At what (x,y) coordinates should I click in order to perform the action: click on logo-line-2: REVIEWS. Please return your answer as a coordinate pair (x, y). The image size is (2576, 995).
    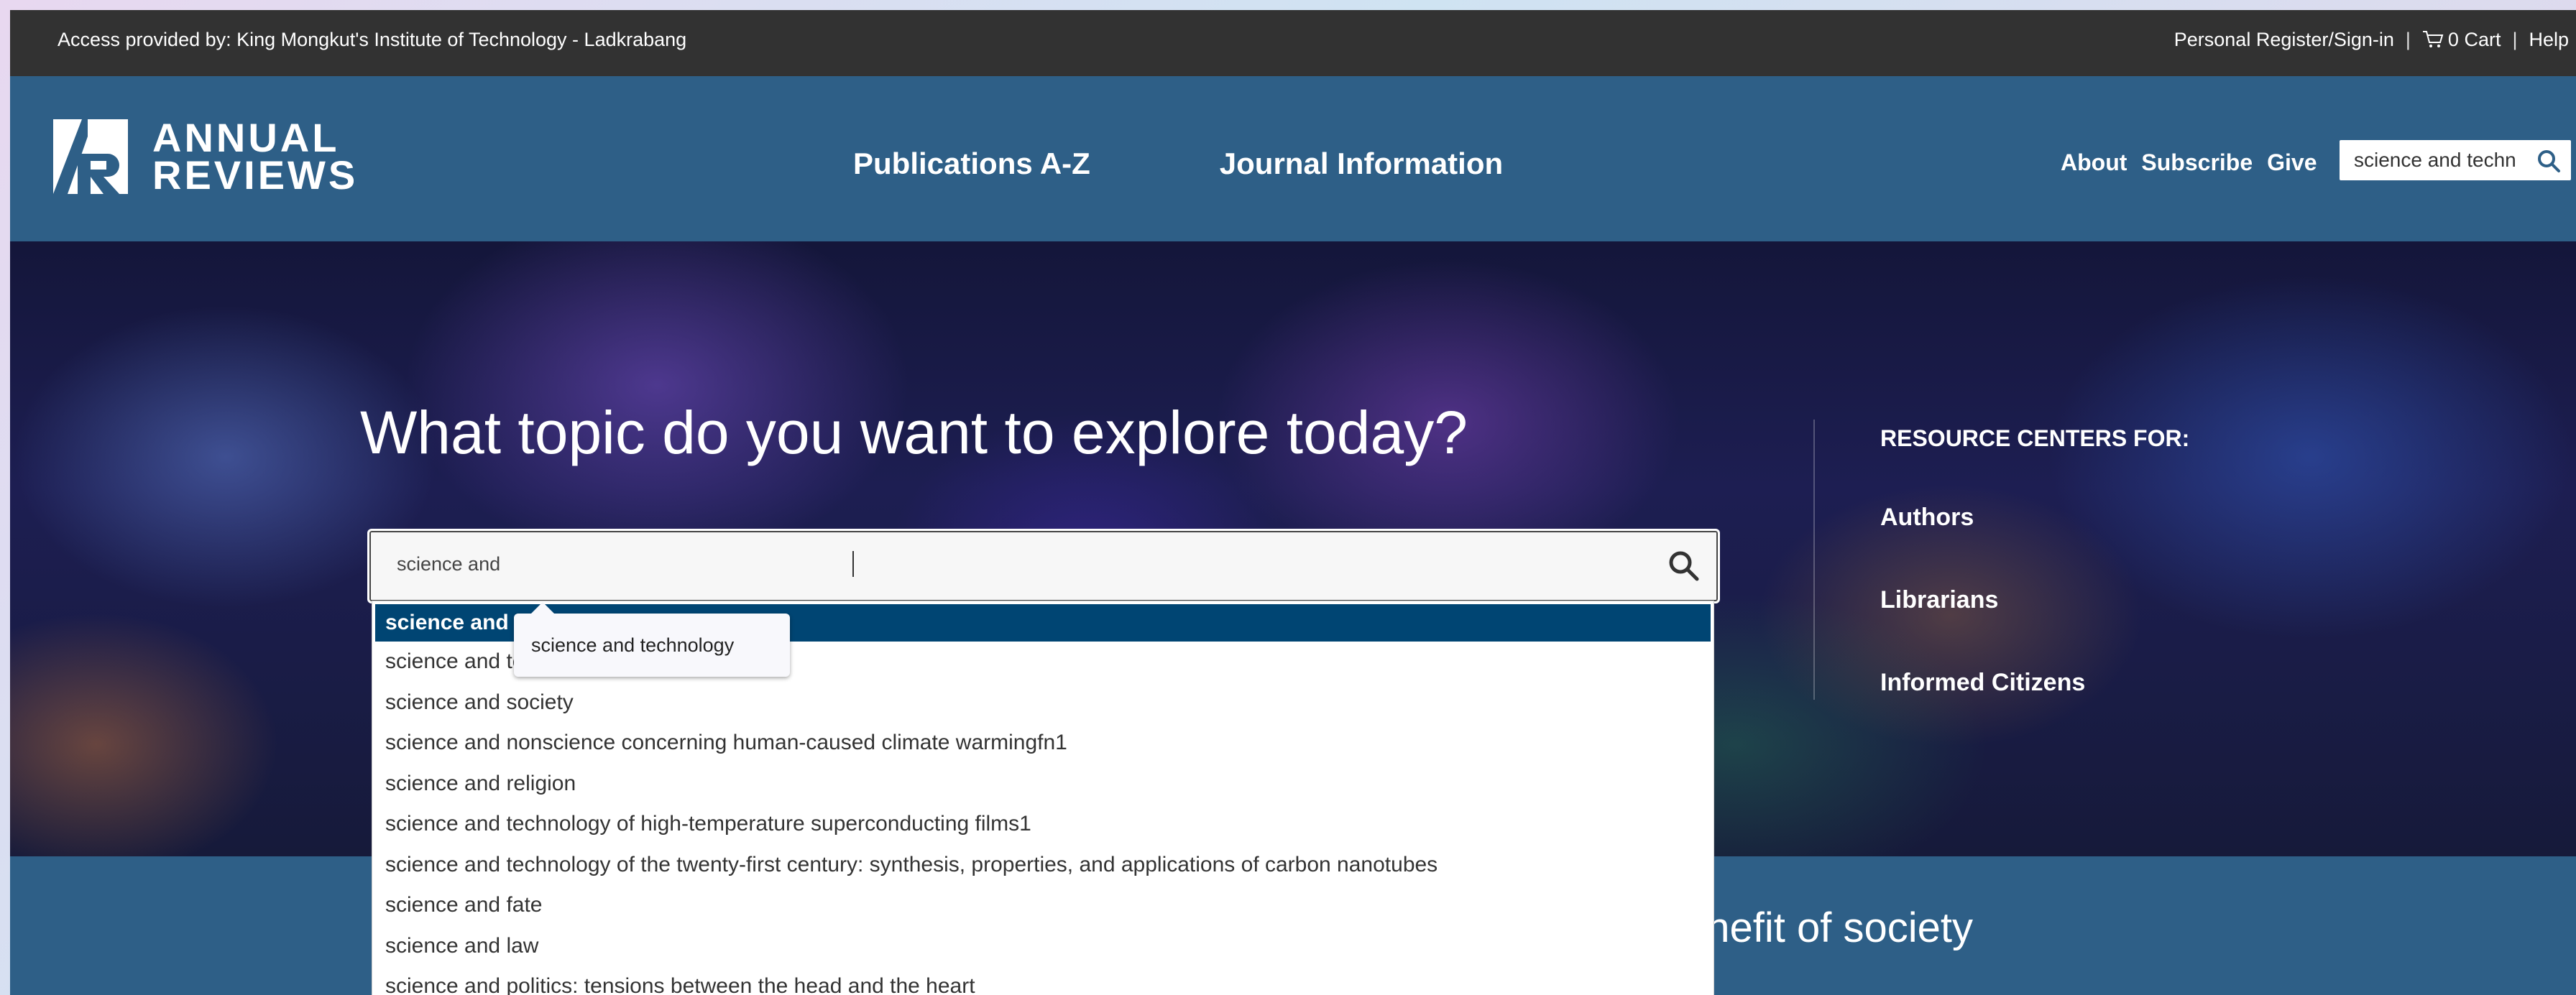
    Looking at the image, I should click on (255, 175).